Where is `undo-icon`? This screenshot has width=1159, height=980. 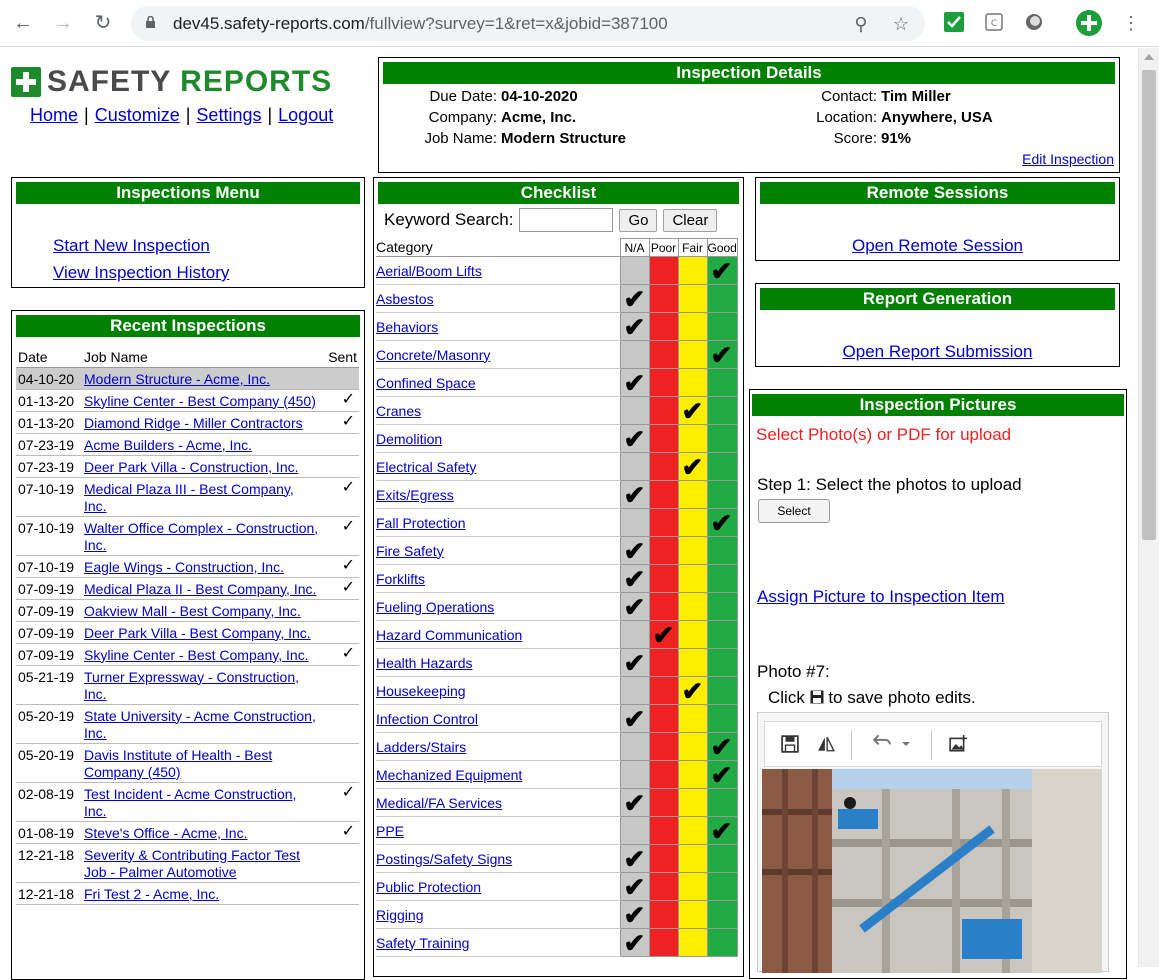
undo-icon is located at coordinates (882, 741).